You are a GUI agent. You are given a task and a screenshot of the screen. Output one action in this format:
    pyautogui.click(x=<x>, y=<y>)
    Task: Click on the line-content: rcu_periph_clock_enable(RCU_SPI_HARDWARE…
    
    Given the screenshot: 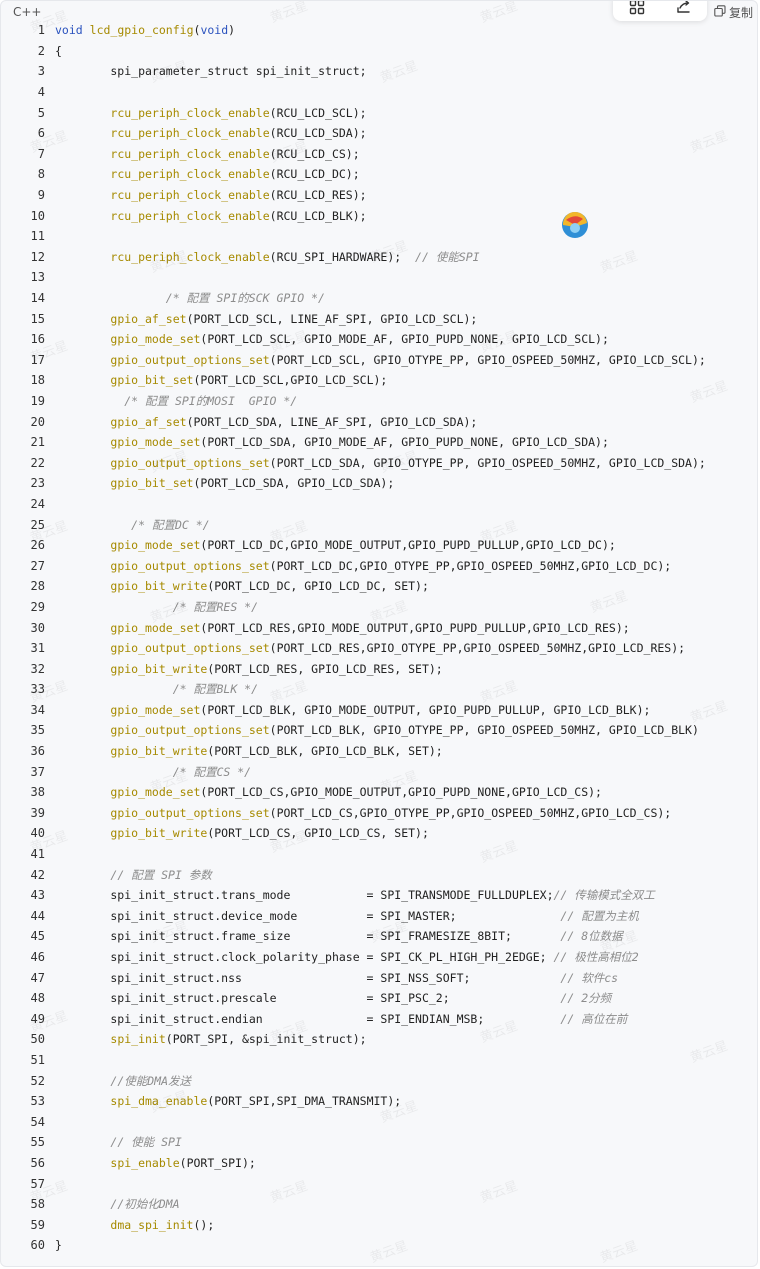 What is the action you would take?
    pyautogui.click(x=267, y=257)
    